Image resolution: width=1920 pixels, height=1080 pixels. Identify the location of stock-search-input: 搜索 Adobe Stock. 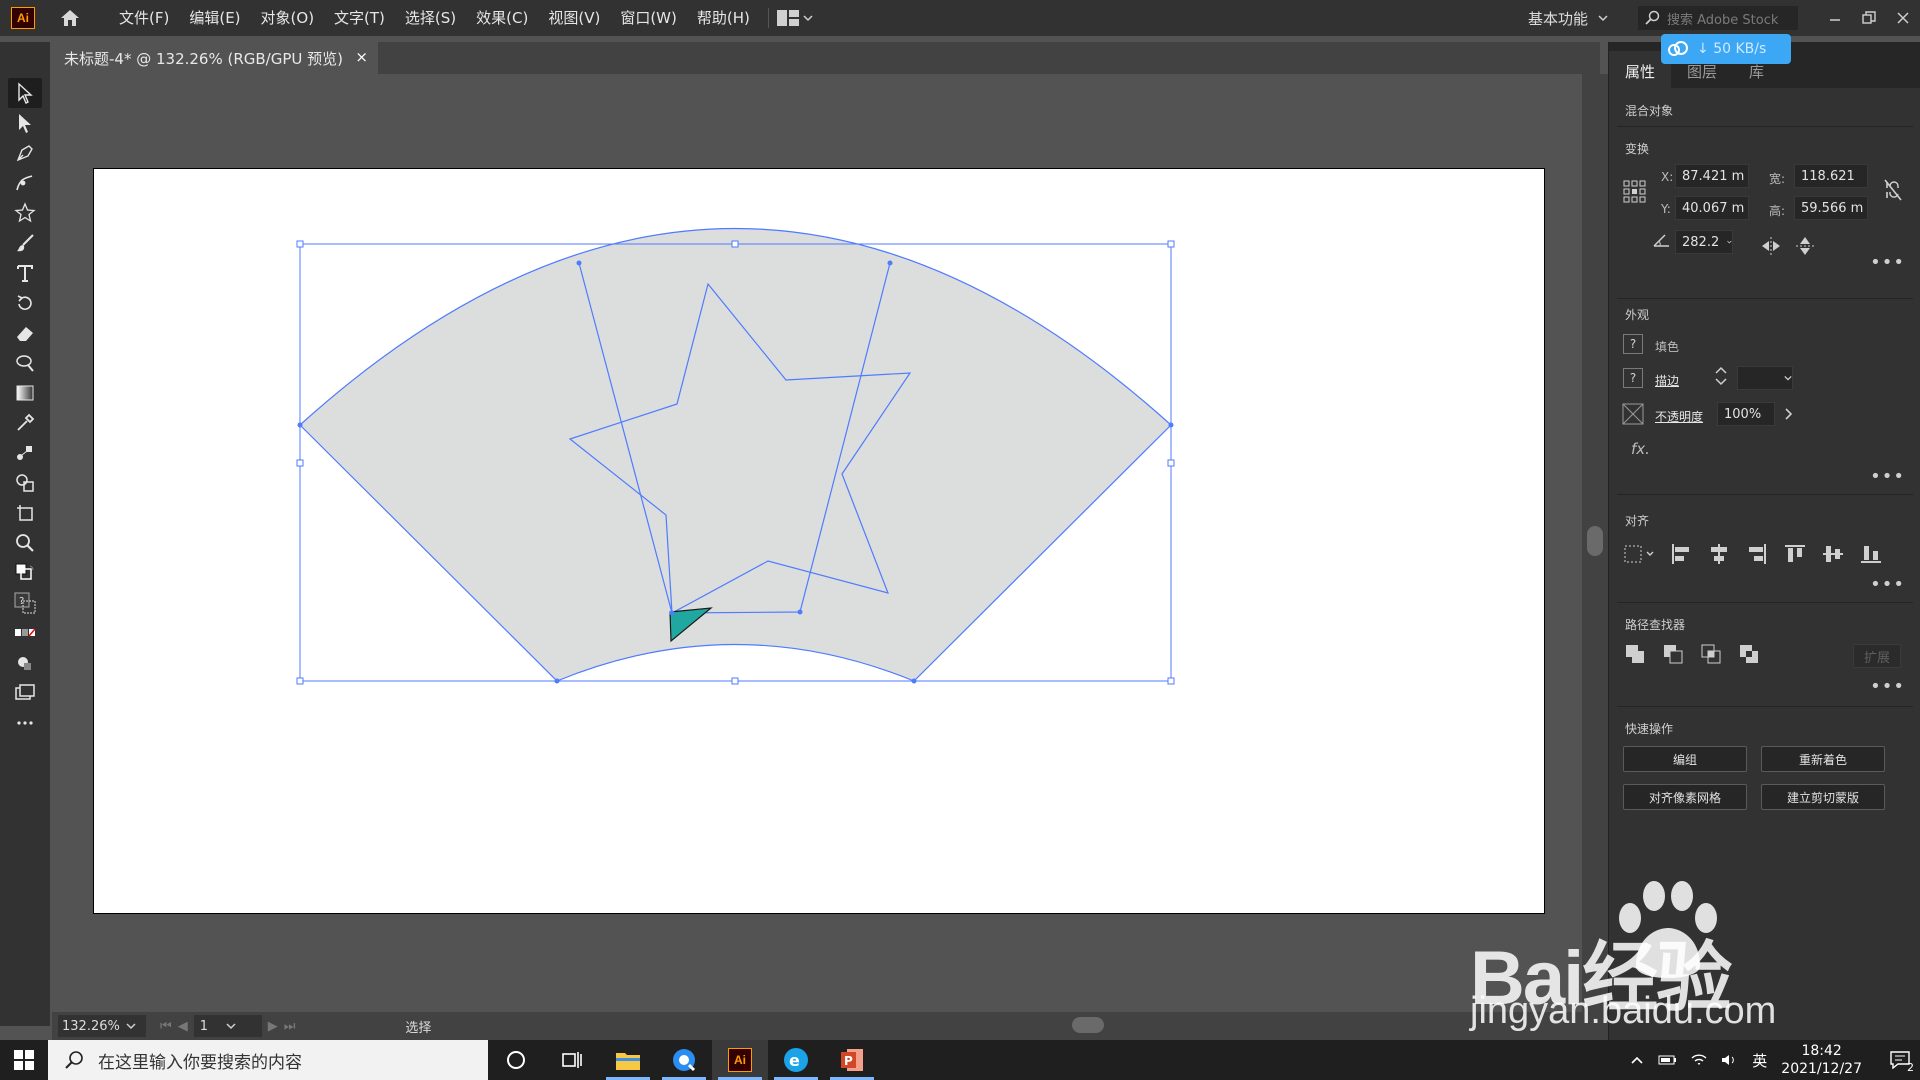
(1718, 18).